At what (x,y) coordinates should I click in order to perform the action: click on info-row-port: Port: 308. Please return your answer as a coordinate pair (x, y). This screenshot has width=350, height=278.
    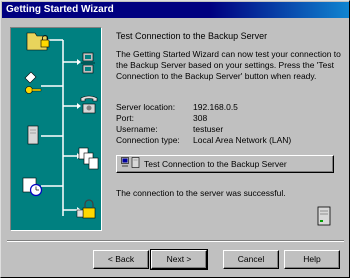
    Looking at the image, I should click on (203, 118).